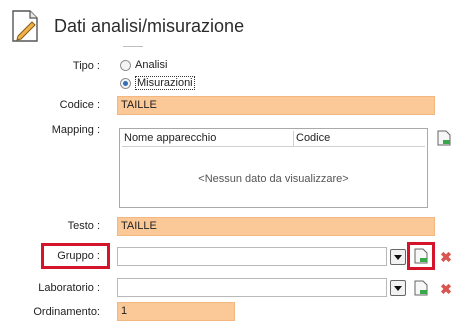 Image resolution: width=458 pixels, height=322 pixels. What do you see at coordinates (421, 288) in the screenshot?
I see `laboratorio-new-icon` at bounding box center [421, 288].